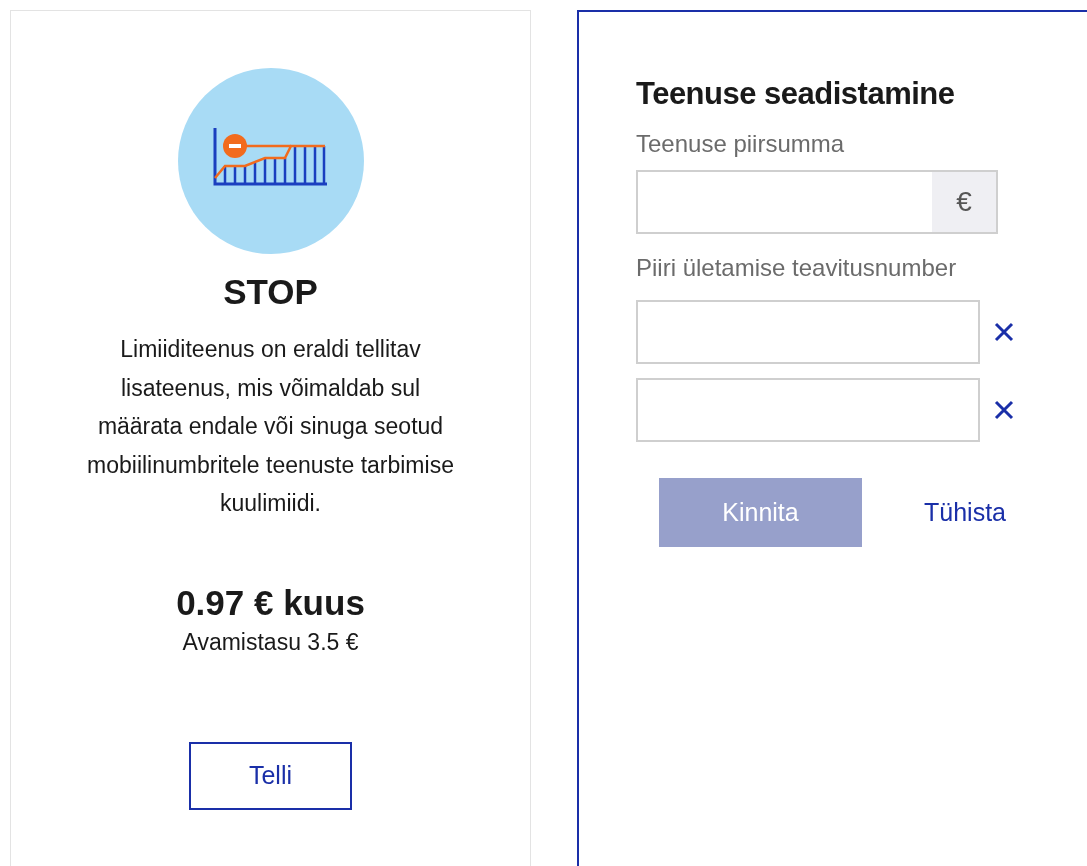 The height and width of the screenshot is (866, 1087). Describe the element at coordinates (741, 144) in the screenshot. I see `limit-label: Teenuse piirsumma` at that location.